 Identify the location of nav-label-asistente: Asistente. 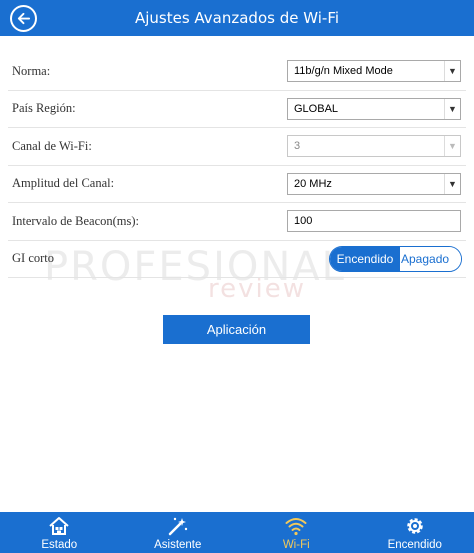
(178, 545).